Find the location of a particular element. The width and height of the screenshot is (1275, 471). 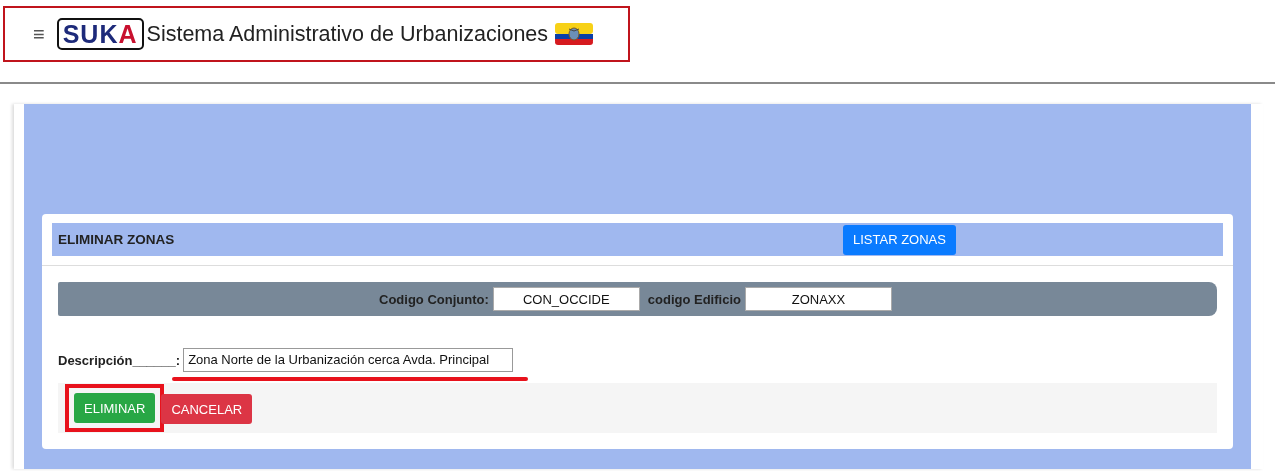

code-field: CON_OCCIDE is located at coordinates (566, 299).